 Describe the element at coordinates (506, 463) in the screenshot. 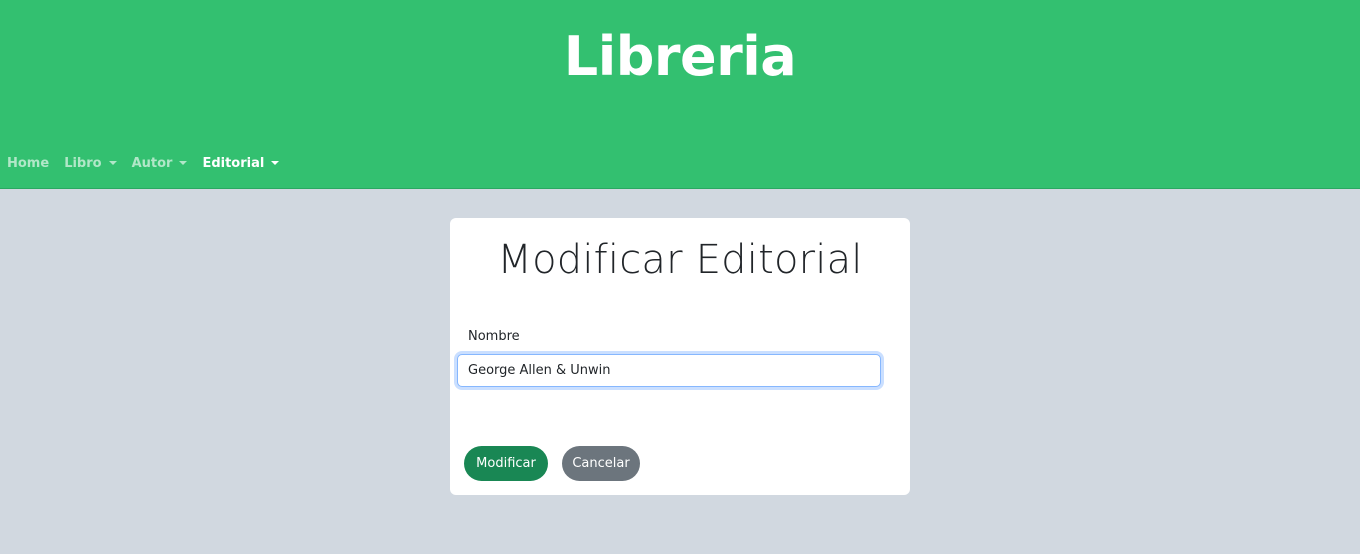

I see `modificar-button: Modificar` at that location.